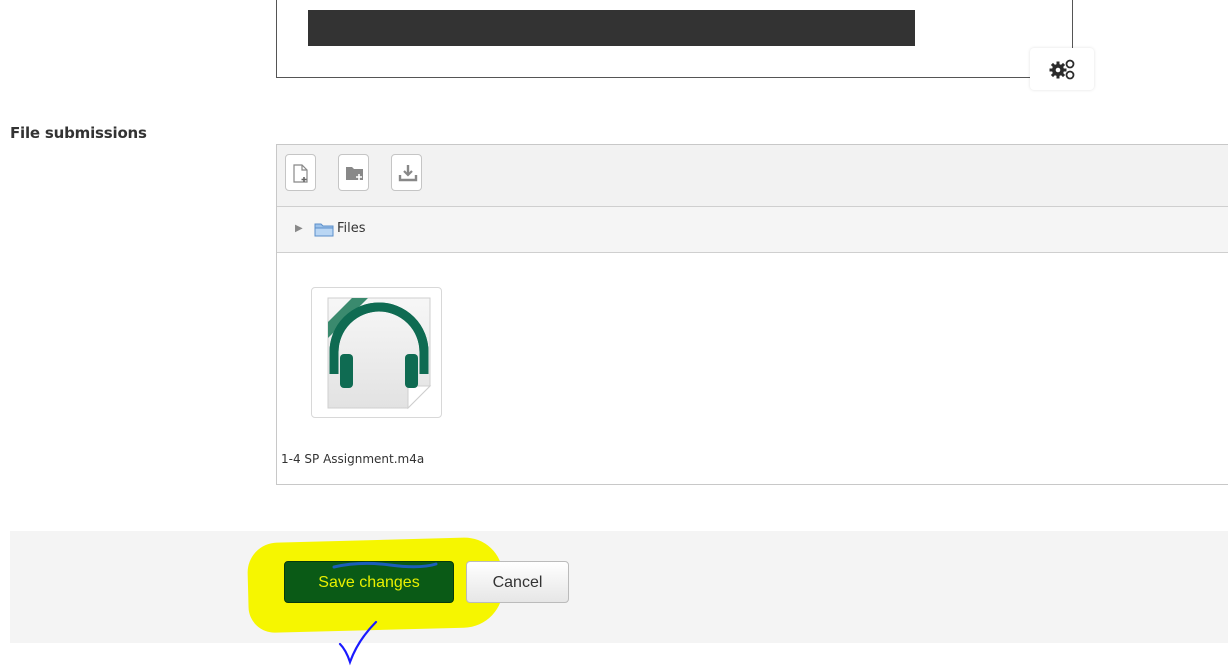  What do you see at coordinates (376, 352) in the screenshot?
I see `file-thumbnail` at bounding box center [376, 352].